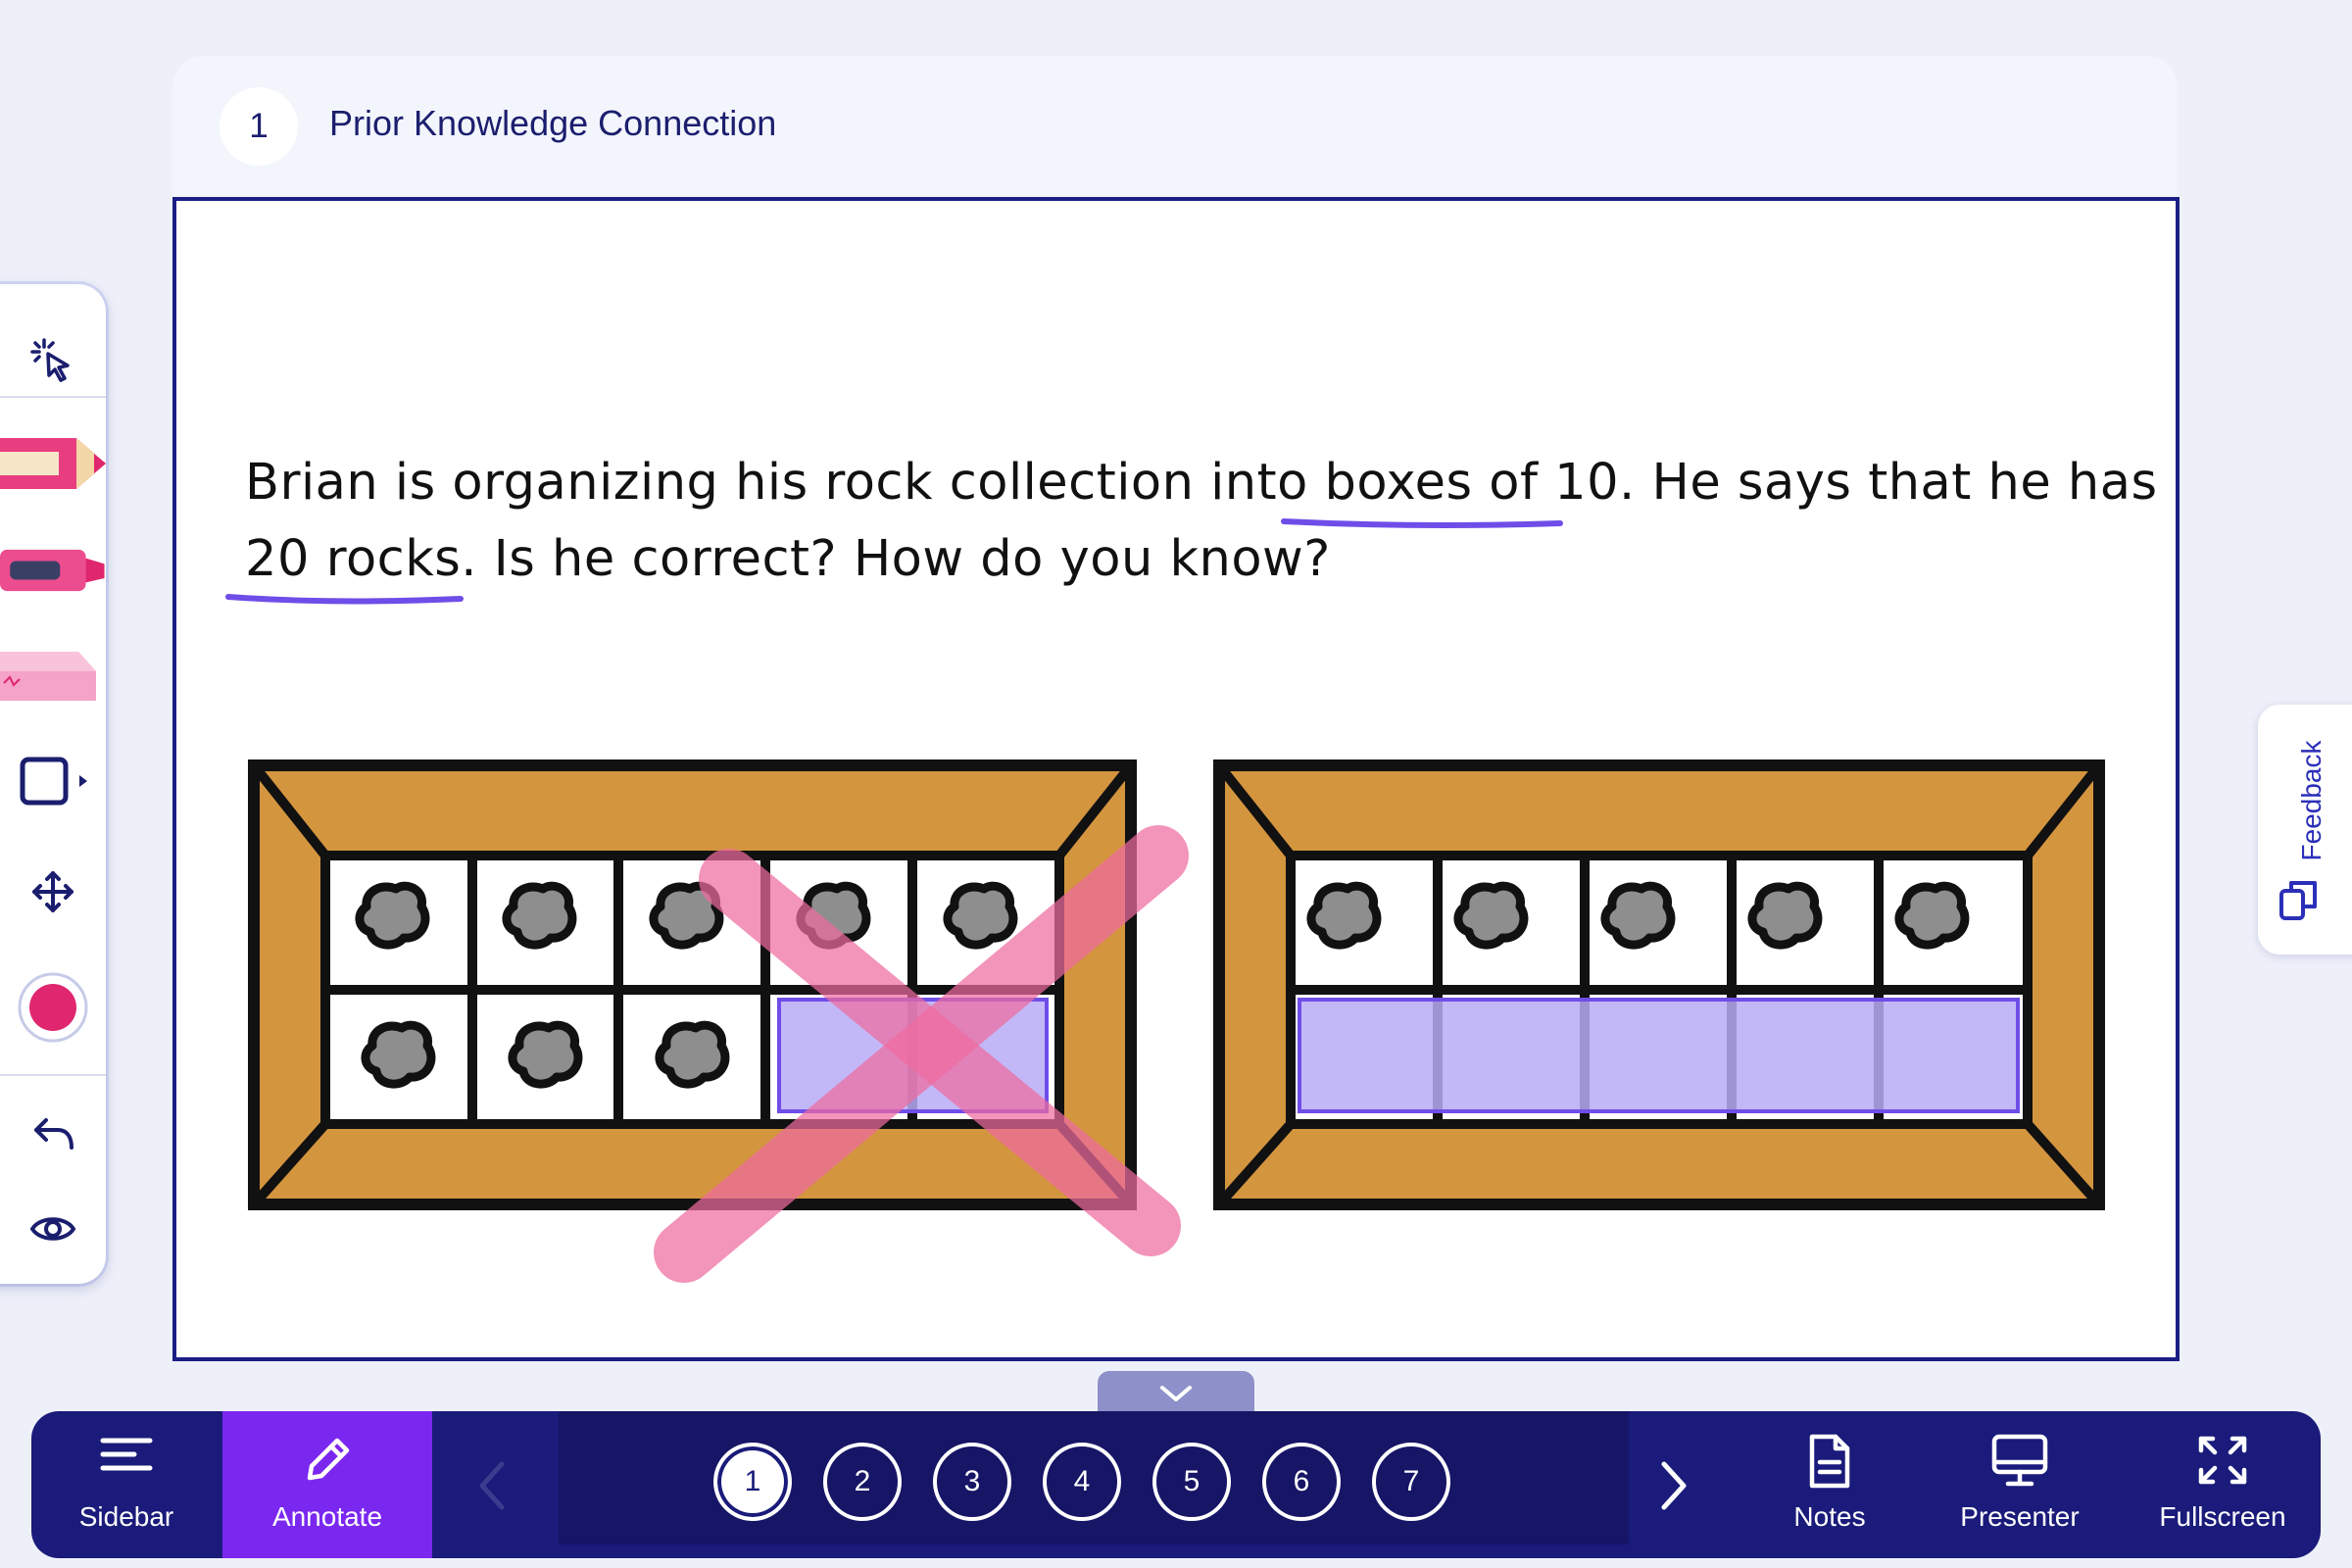  I want to click on highlighter-tool, so click(53, 570).